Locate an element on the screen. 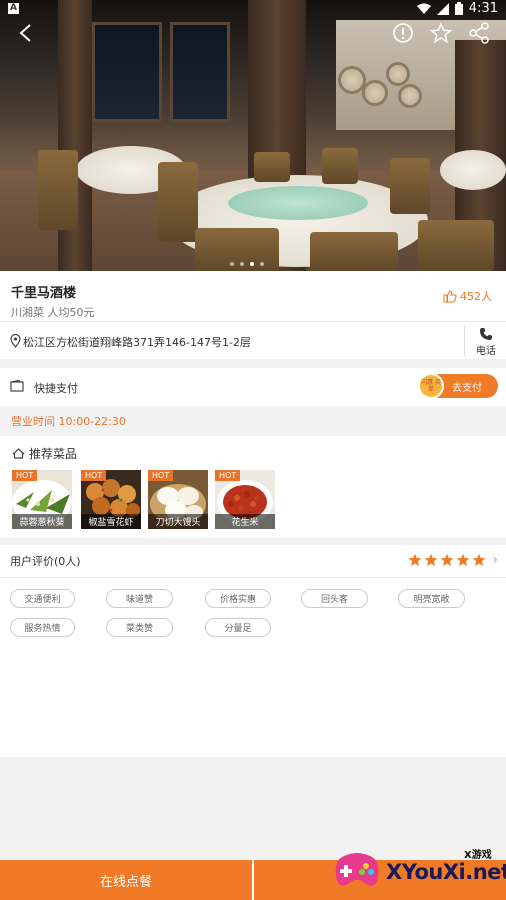  dish-card: HOT 椒盐雪花虾 is located at coordinates (111, 499).